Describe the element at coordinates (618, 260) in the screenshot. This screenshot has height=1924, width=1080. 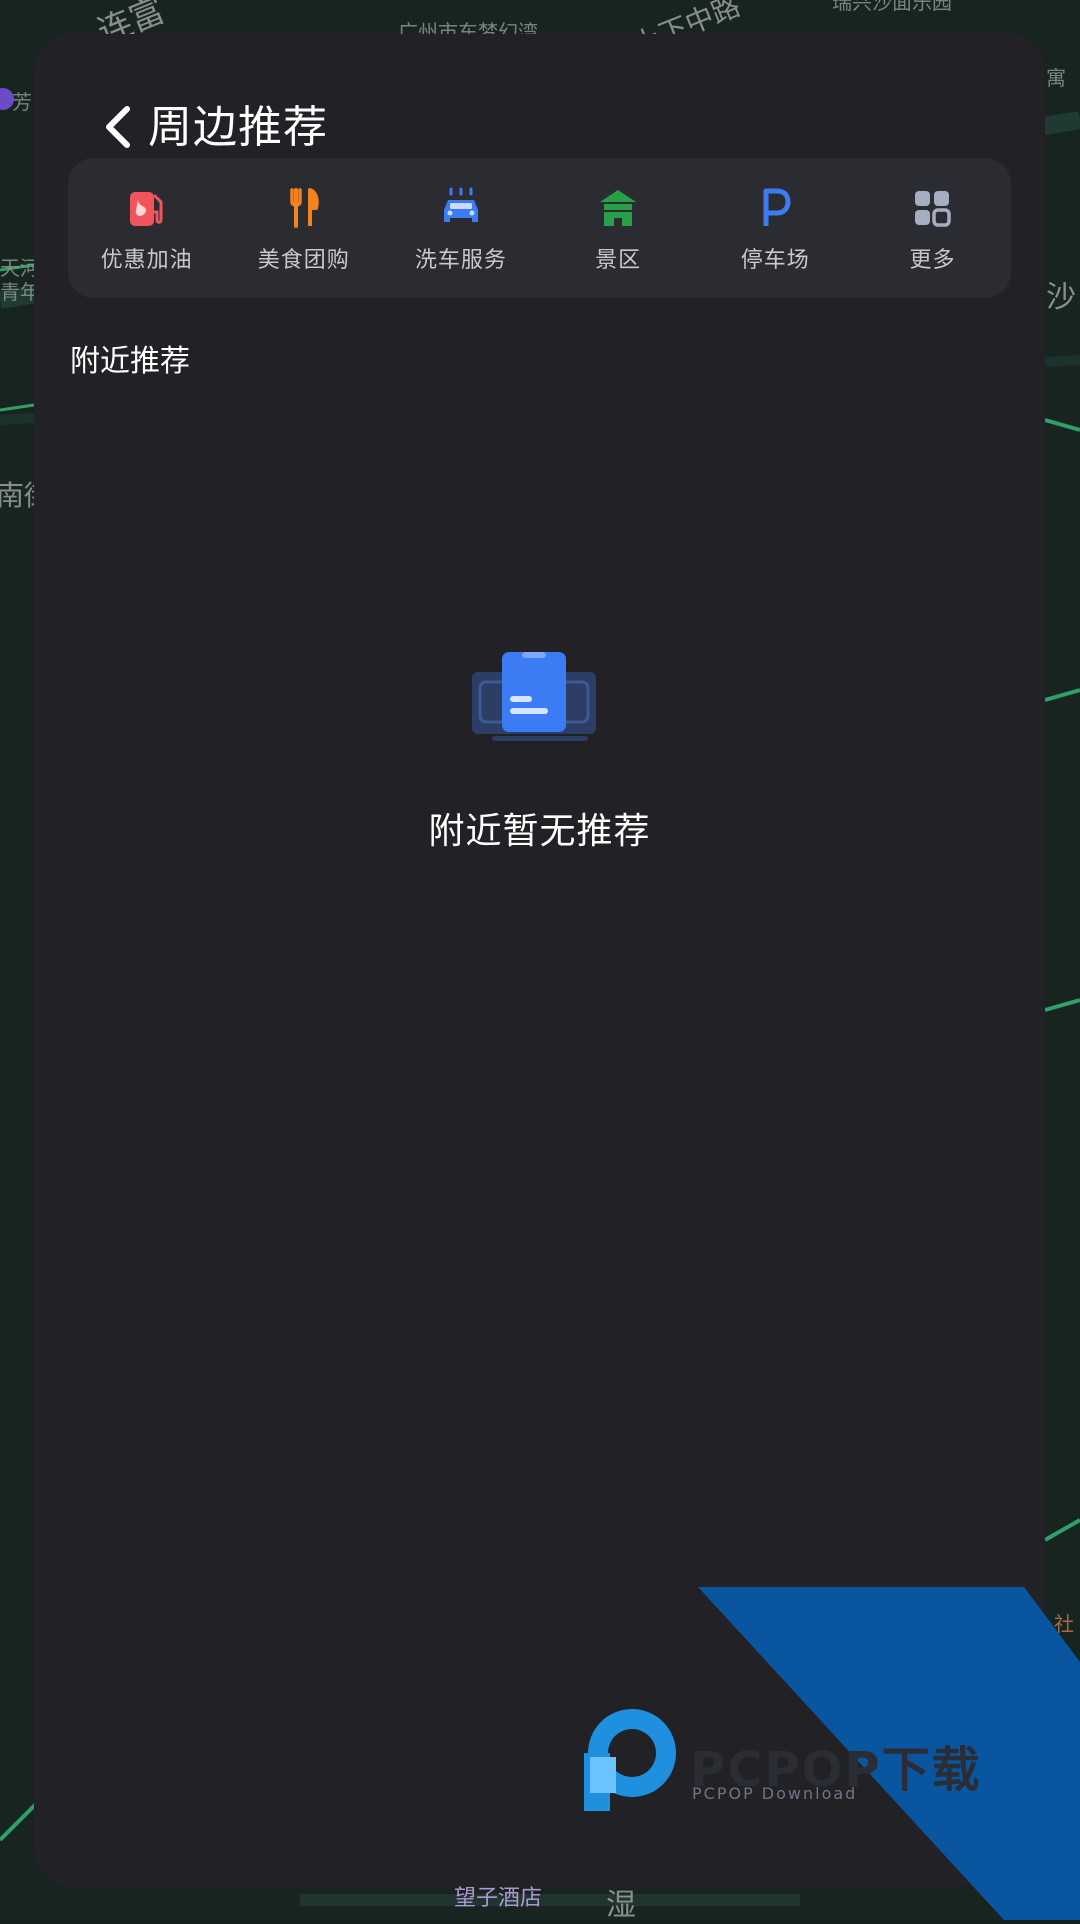
I see `category-label: 景区` at that location.